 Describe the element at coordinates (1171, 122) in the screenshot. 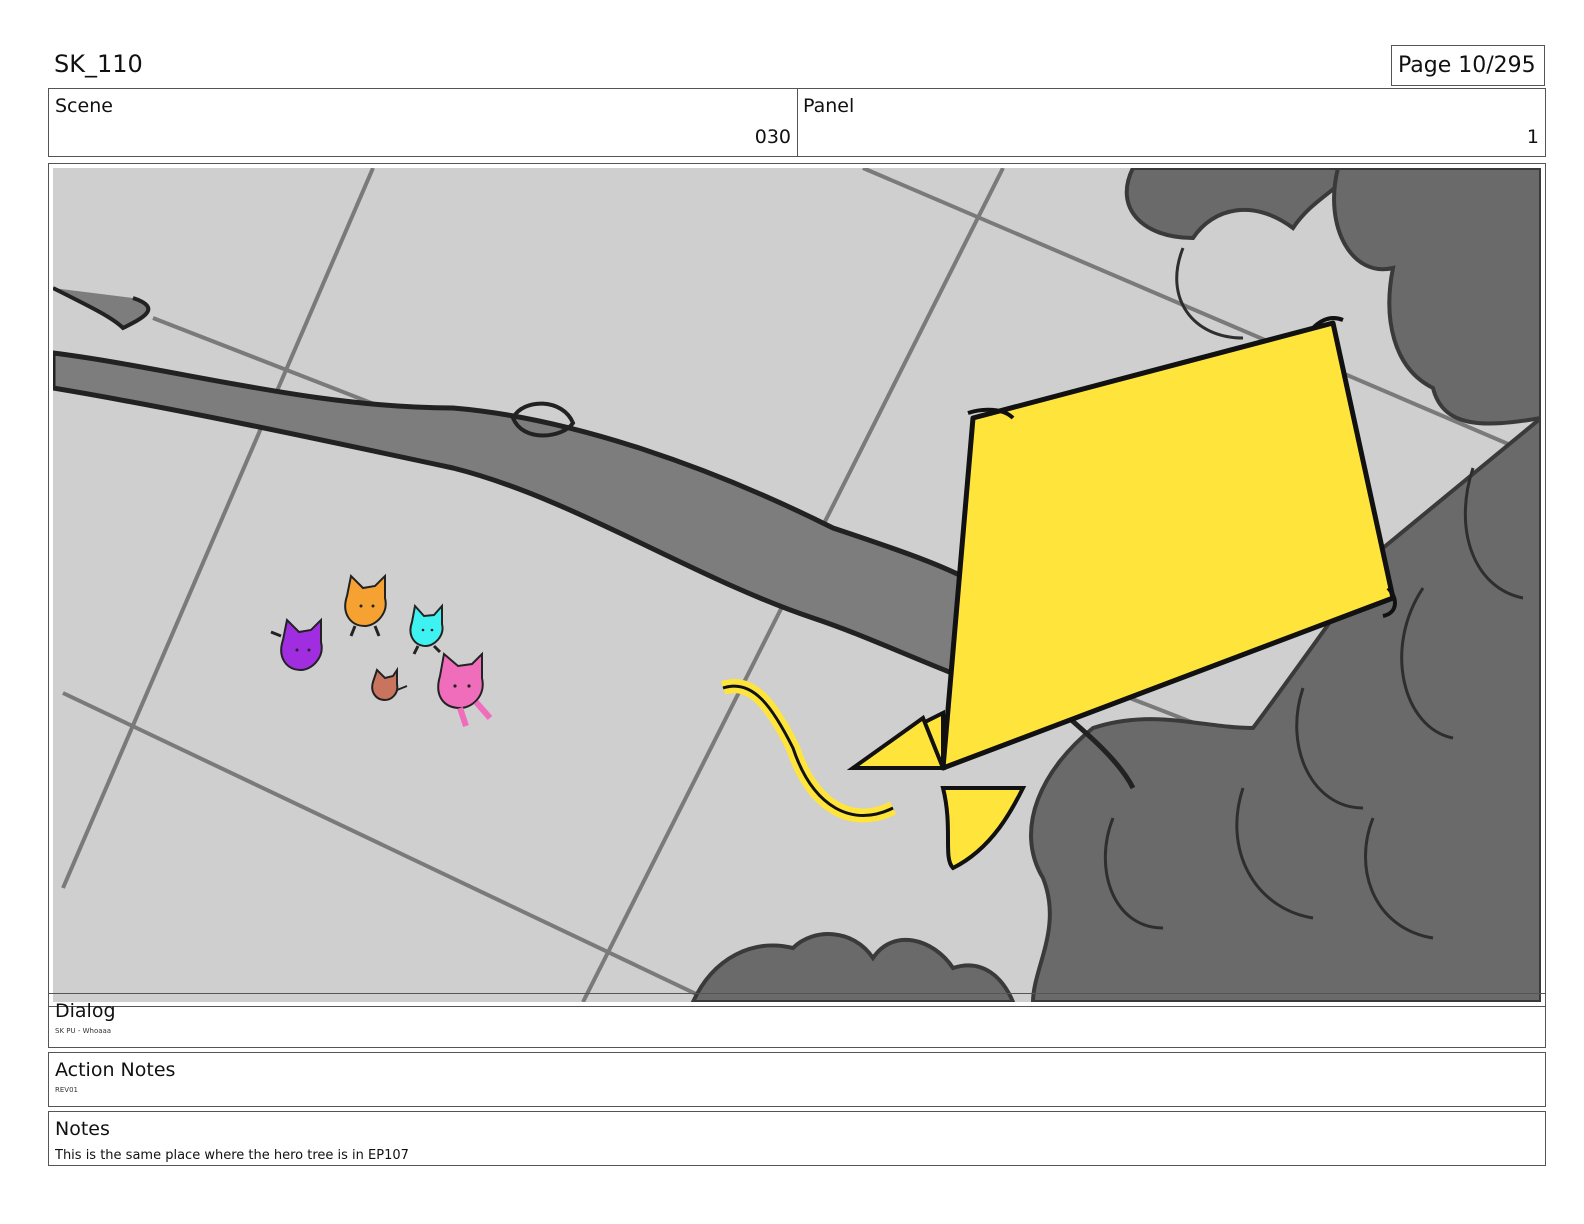

I see `panel-cell: Panel 1` at that location.